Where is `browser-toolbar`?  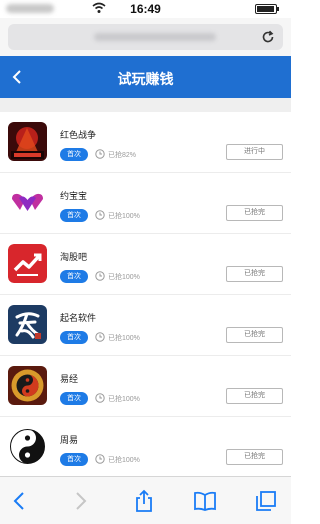
browser-toolbar is located at coordinates (145, 500).